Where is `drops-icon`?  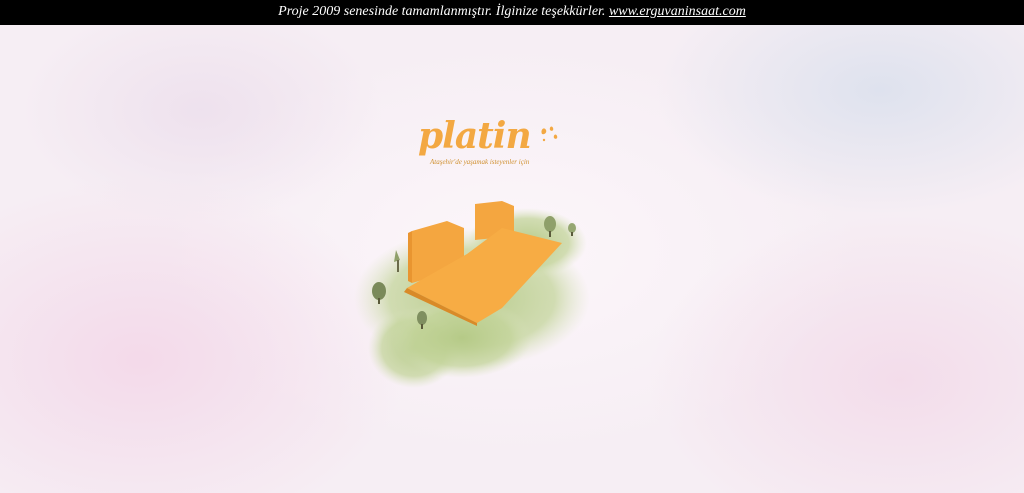 drops-icon is located at coordinates (549, 134).